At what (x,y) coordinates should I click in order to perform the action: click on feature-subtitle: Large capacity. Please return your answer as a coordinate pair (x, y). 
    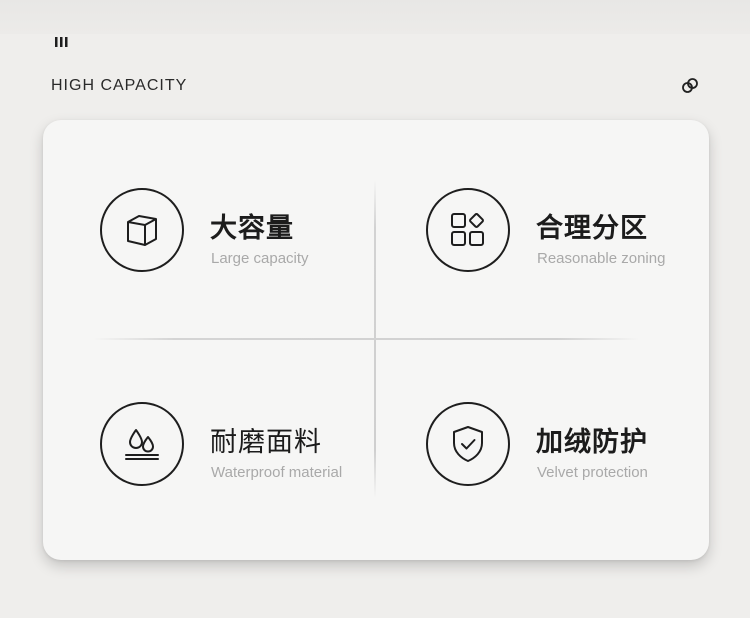
    Looking at the image, I should click on (260, 258).